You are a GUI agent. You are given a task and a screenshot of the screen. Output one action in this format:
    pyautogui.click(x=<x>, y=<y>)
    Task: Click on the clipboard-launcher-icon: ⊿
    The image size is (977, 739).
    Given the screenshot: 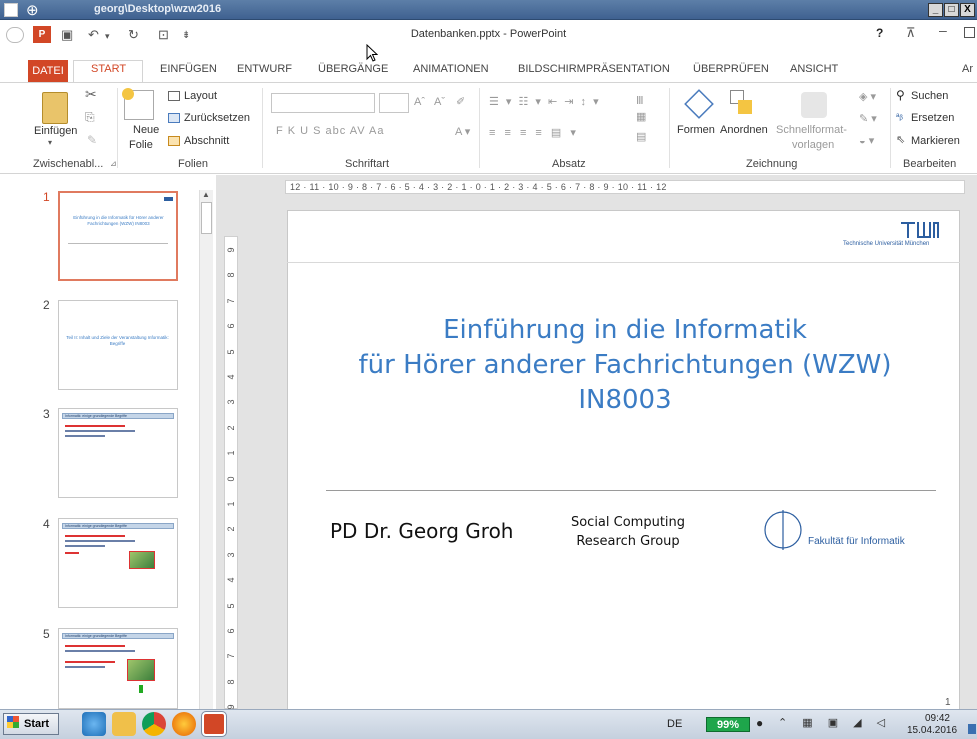 What is the action you would take?
    pyautogui.click(x=113, y=163)
    